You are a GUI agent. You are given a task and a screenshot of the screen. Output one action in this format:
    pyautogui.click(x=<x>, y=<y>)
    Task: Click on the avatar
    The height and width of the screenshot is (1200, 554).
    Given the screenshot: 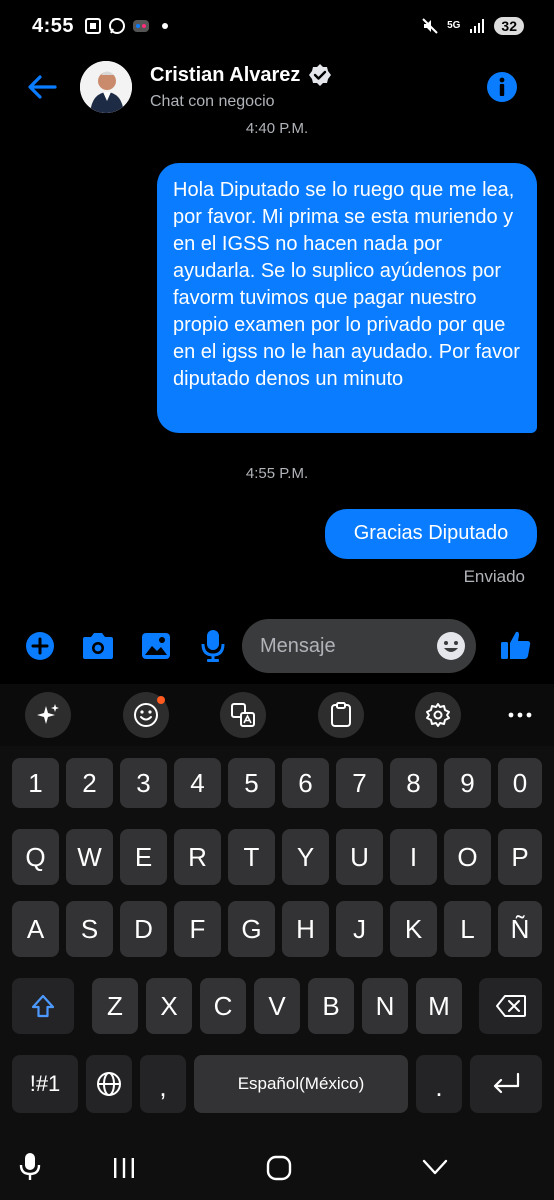 What is the action you would take?
    pyautogui.click(x=106, y=87)
    